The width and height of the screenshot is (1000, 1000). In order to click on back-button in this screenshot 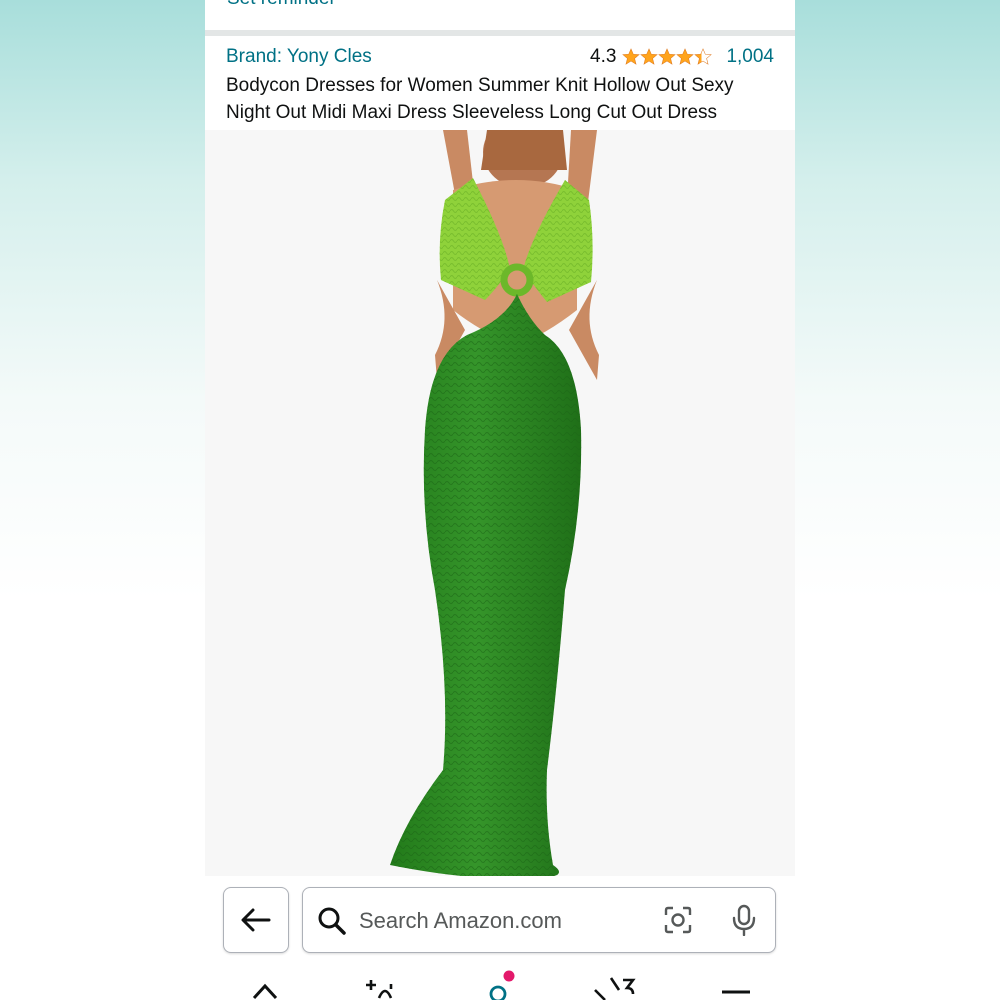, I will do `click(256, 920)`.